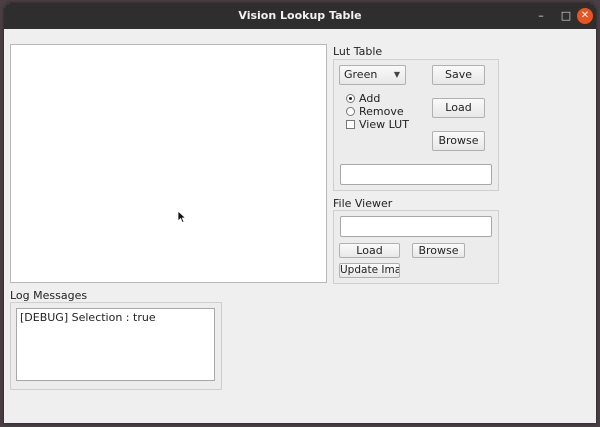  Describe the element at coordinates (370, 98) in the screenshot. I see `add-radio-label: Add` at that location.